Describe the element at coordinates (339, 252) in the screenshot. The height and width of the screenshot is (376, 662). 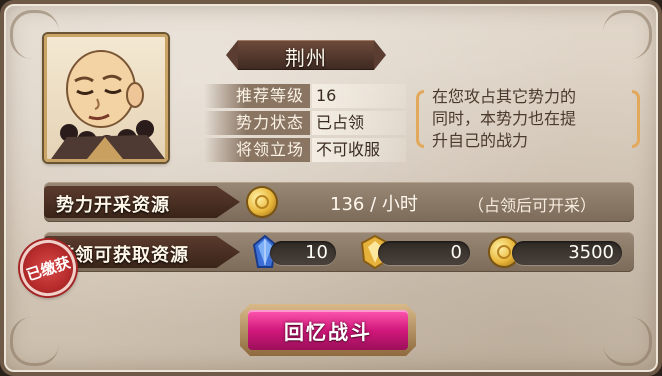
I see `rewards-bar: 首领可获取资源 10 0 3500` at that location.